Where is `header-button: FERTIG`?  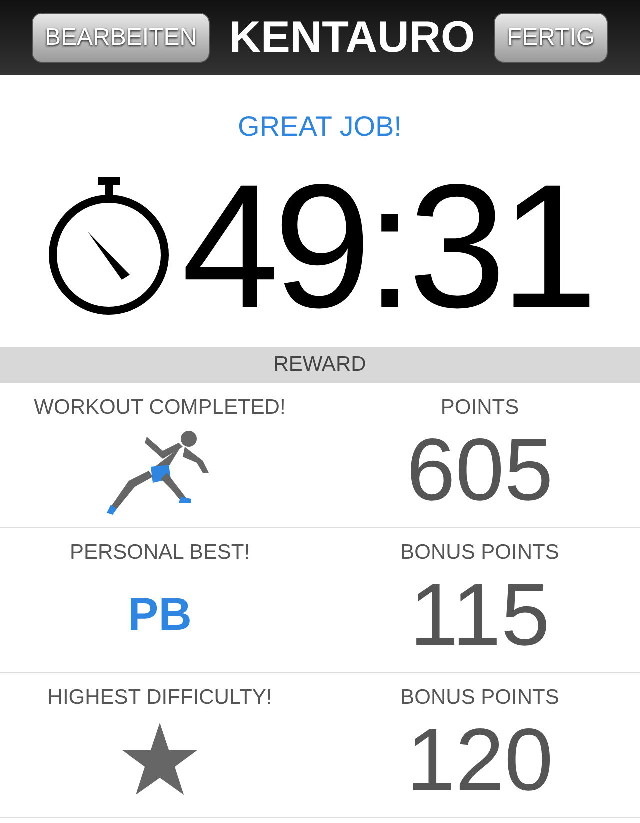
header-button: FERTIG is located at coordinates (551, 37).